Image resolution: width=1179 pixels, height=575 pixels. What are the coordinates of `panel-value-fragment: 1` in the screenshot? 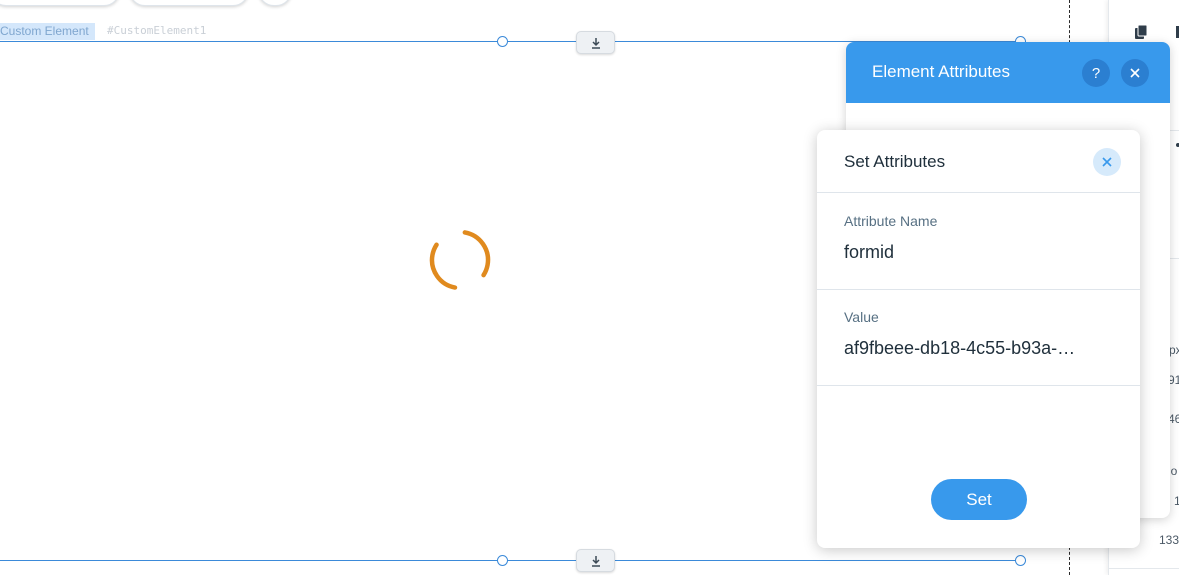 It's located at (1176, 501).